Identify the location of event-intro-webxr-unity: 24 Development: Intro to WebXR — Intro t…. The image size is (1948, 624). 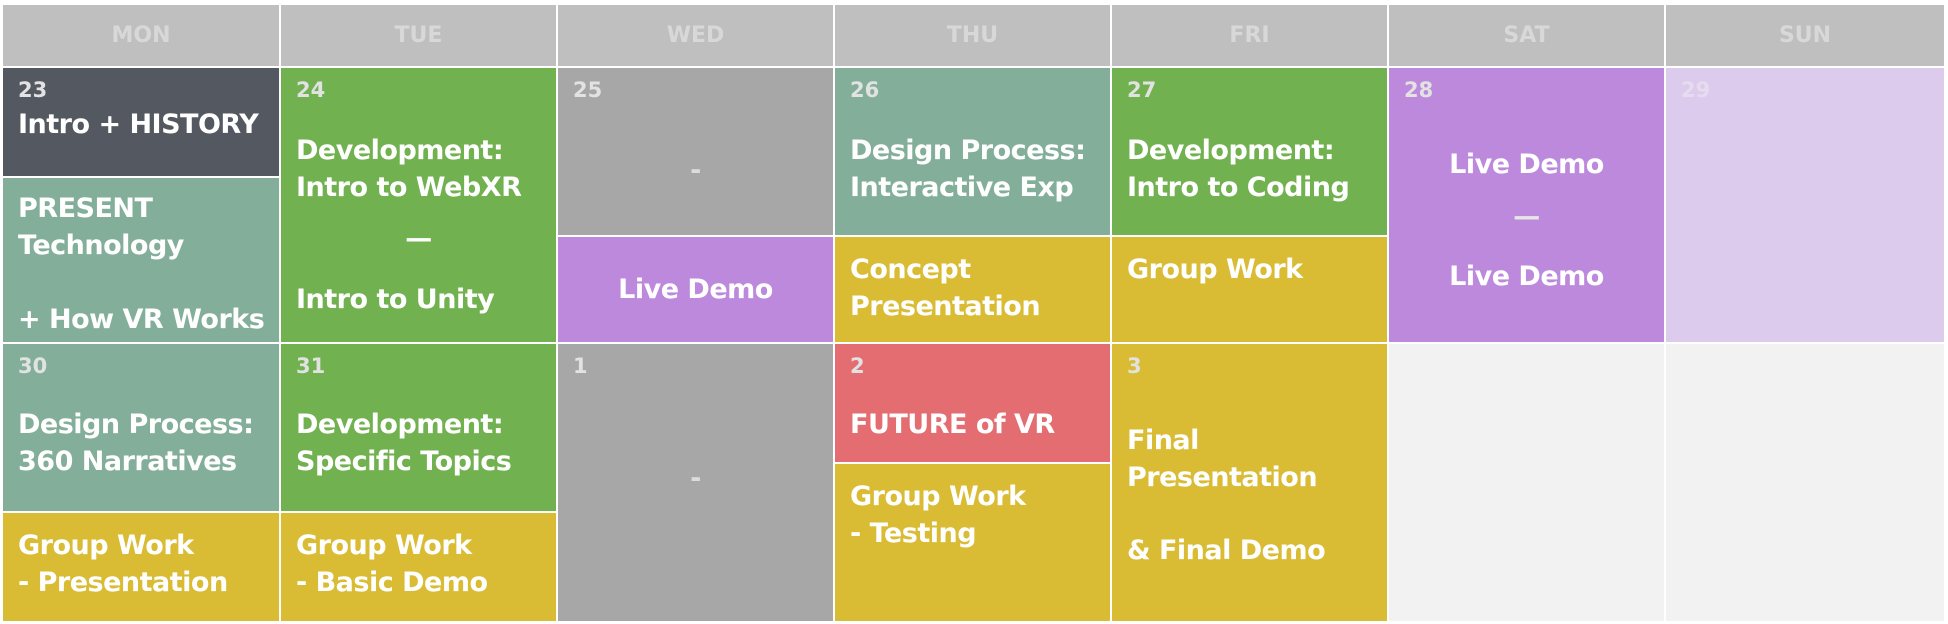
(418, 205).